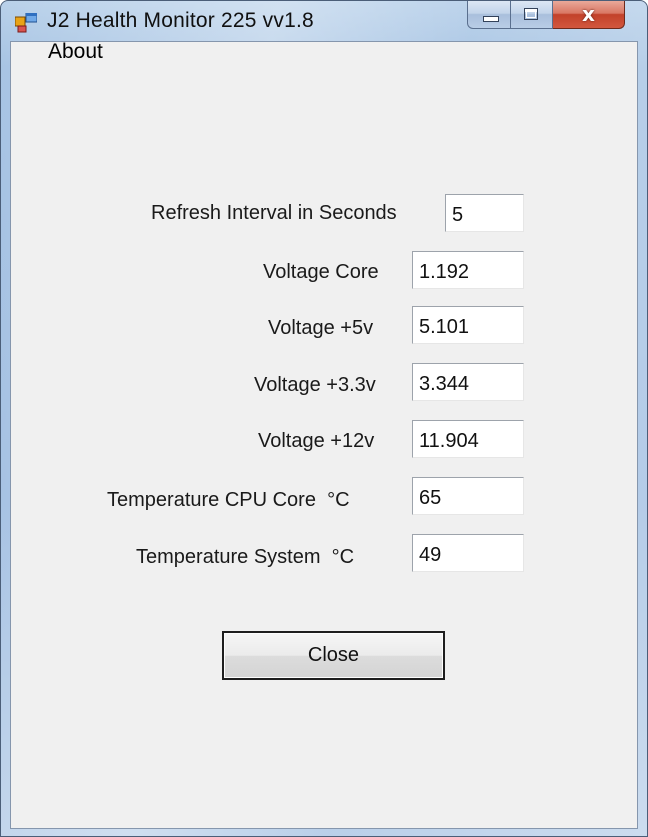  What do you see at coordinates (468, 382) in the screenshot?
I see `voltage-3-3v-field` at bounding box center [468, 382].